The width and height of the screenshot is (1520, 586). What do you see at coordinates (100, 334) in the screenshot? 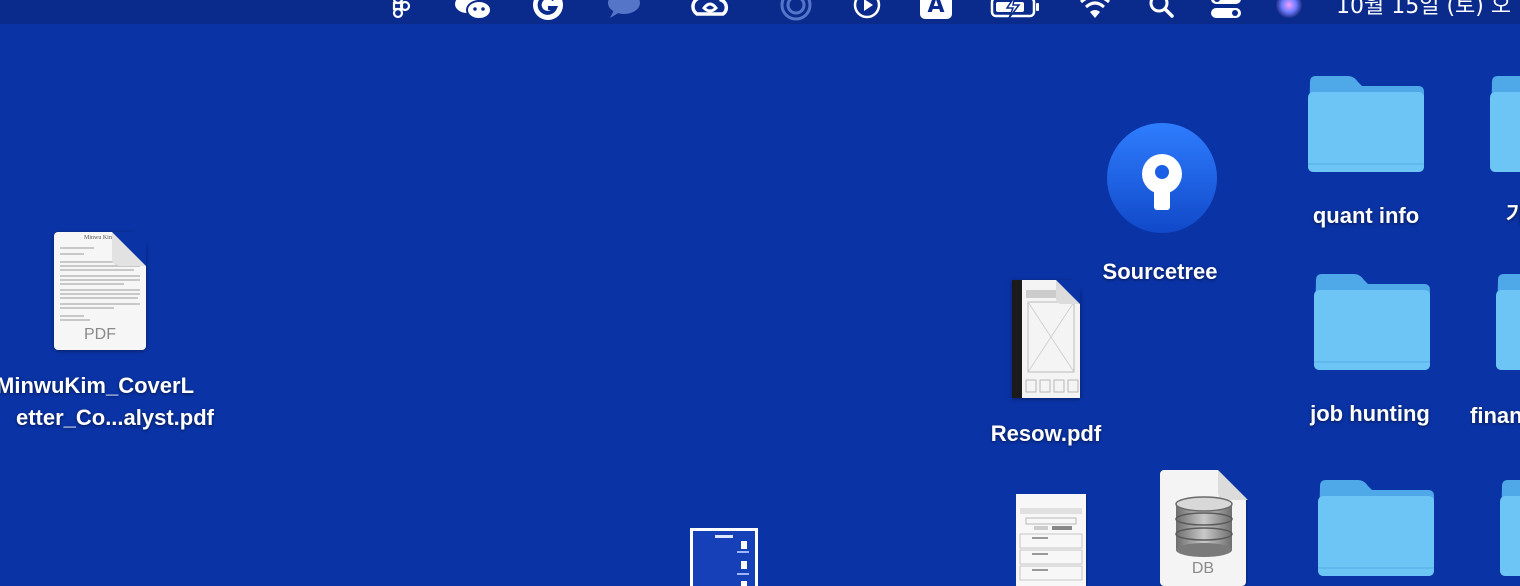
I see `pdf-type-label: PDF` at bounding box center [100, 334].